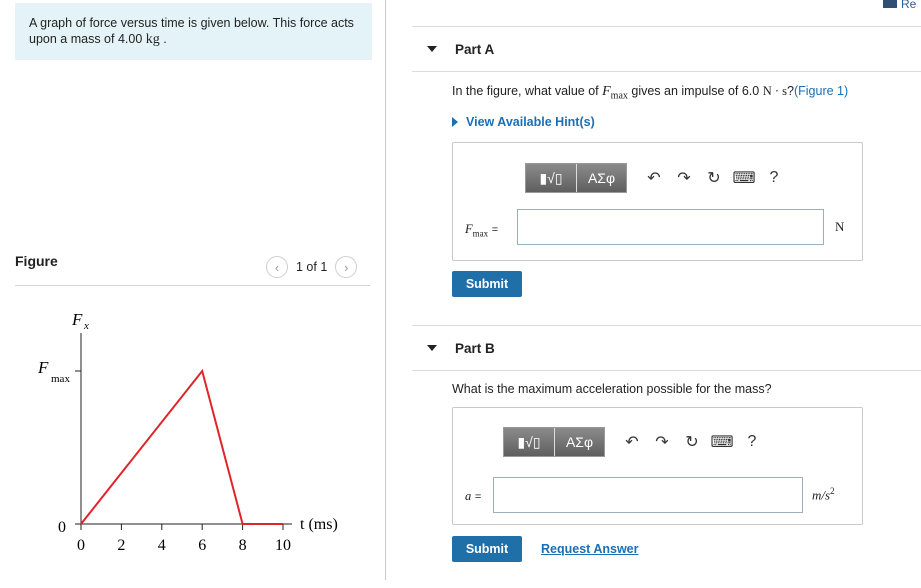 This screenshot has width=921, height=588. I want to click on panel-icon, so click(890, 4).